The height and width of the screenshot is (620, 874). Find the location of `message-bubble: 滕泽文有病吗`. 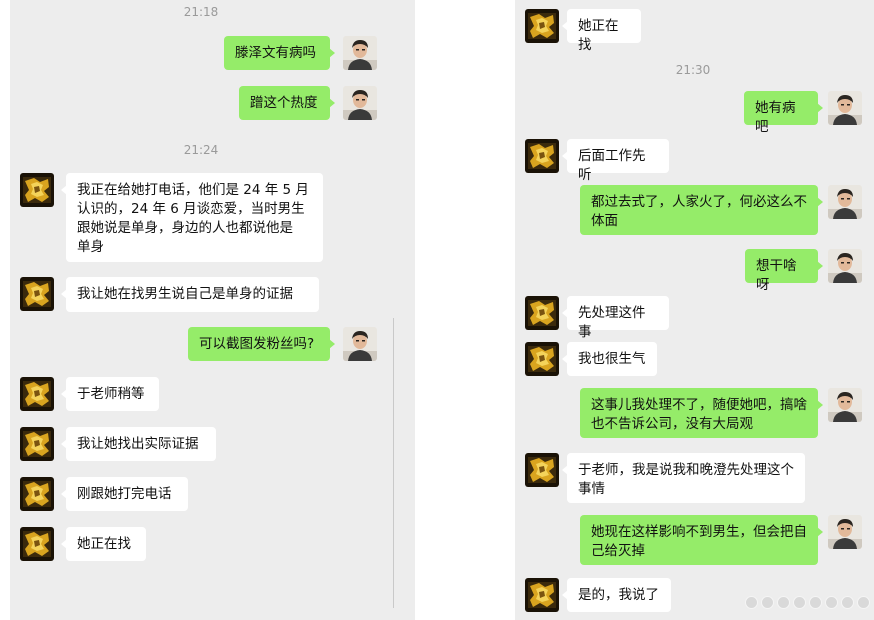

message-bubble: 滕泽文有病吗 is located at coordinates (279, 53).